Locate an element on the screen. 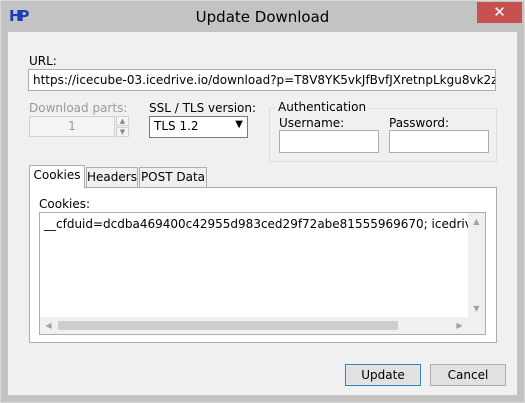 The image size is (525, 403). password-label: Password: is located at coordinates (419, 123).